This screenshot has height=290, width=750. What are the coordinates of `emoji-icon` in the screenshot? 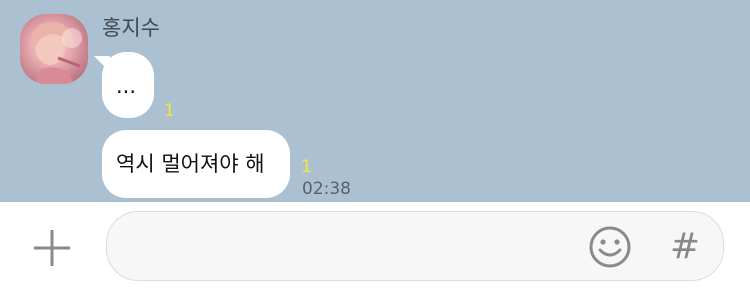 It's located at (610, 247).